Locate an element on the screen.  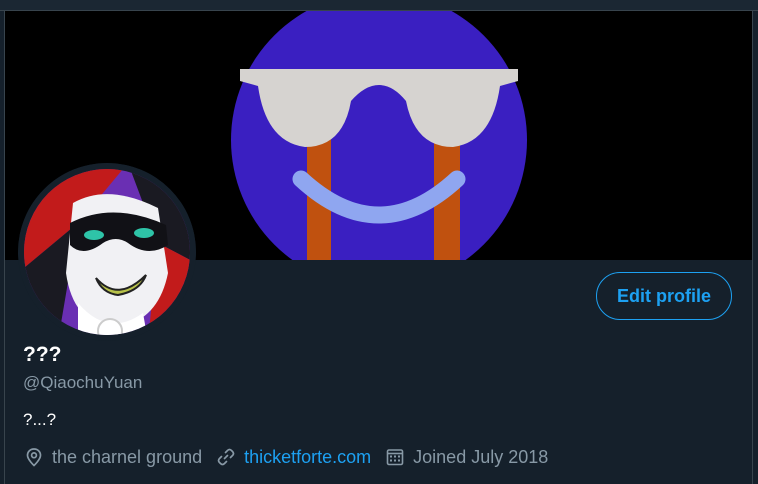
avatar is located at coordinates (107, 252).